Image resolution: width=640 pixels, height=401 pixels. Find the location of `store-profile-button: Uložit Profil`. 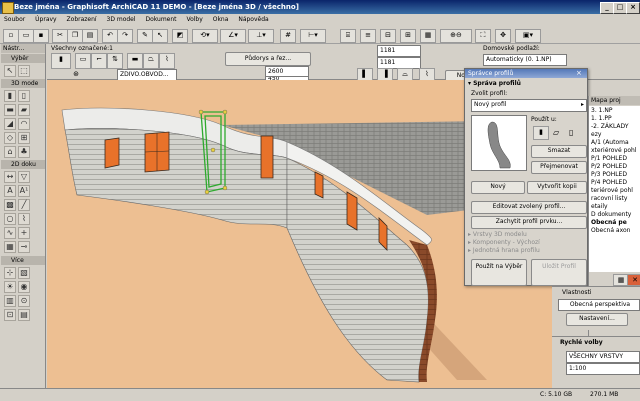

store-profile-button: Uložit Profil is located at coordinates (559, 272).